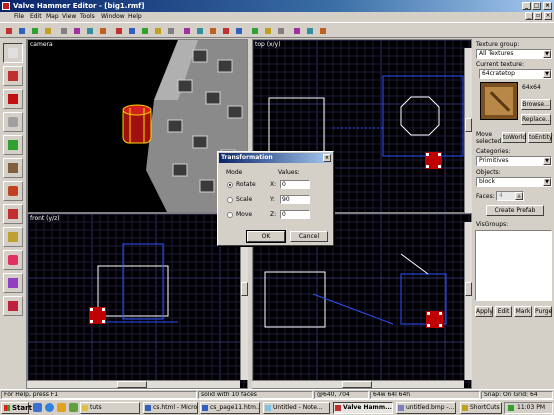 The width and height of the screenshot is (554, 415). What do you see at coordinates (131, 30) in the screenshot?
I see `grid-icon` at bounding box center [131, 30].